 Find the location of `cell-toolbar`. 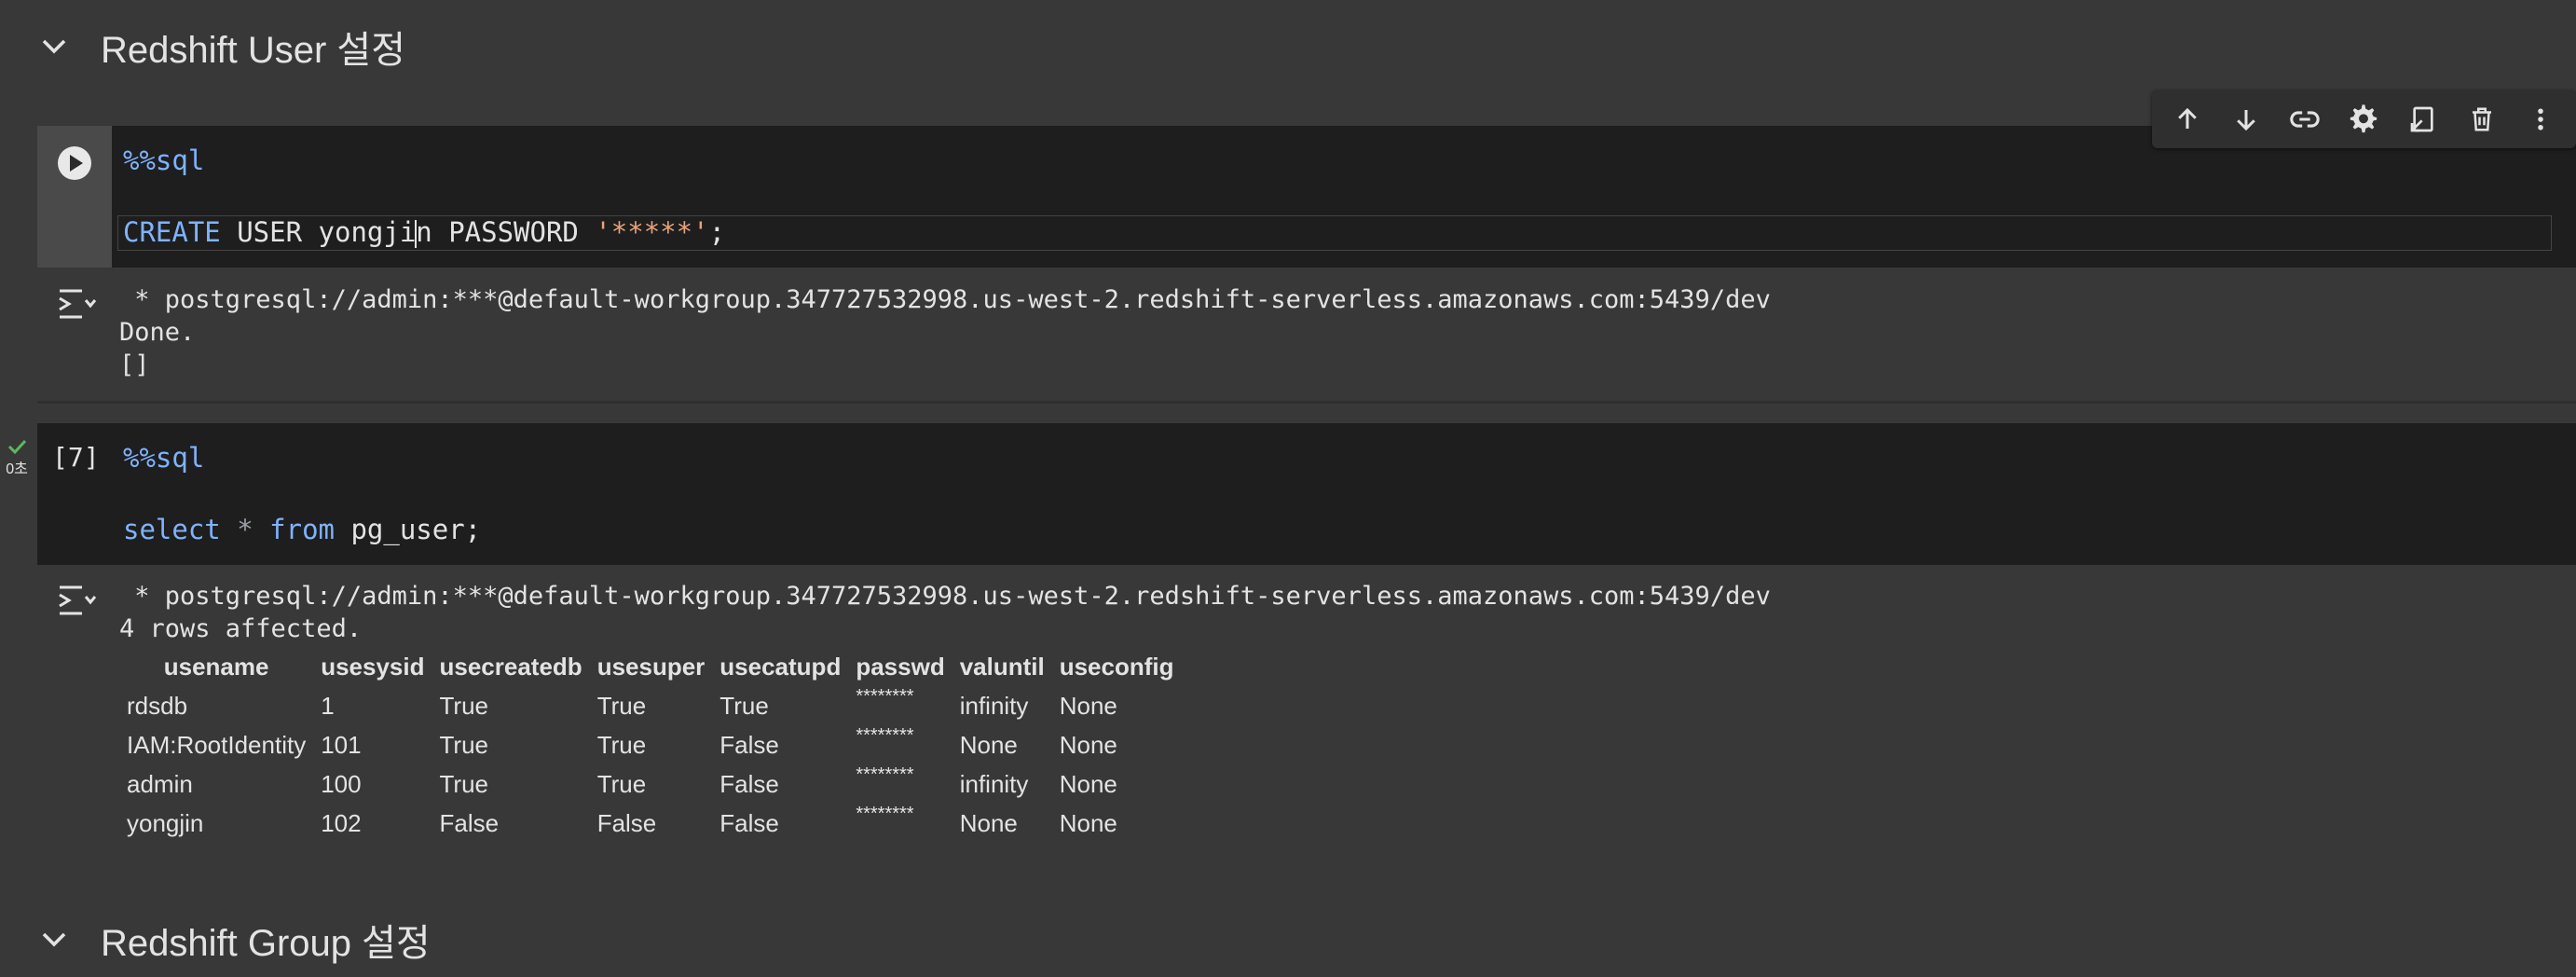

cell-toolbar is located at coordinates (2364, 119).